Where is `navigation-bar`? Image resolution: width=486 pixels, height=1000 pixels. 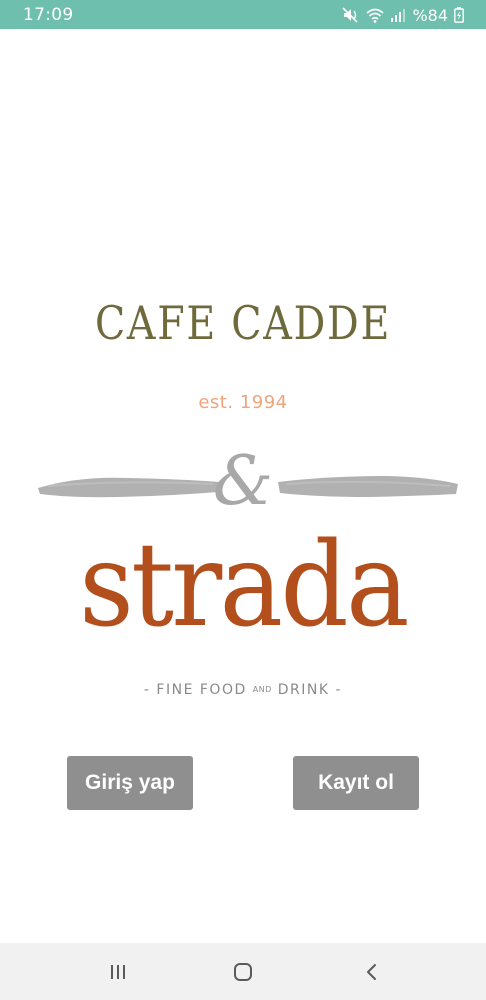 navigation-bar is located at coordinates (243, 971).